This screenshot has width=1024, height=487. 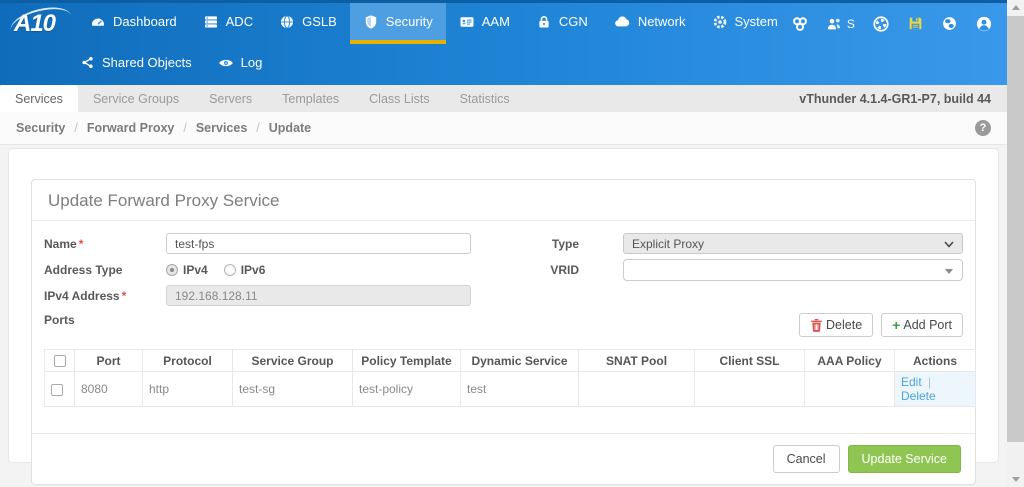 I want to click on scrollbar-thumb, so click(x=1015, y=229).